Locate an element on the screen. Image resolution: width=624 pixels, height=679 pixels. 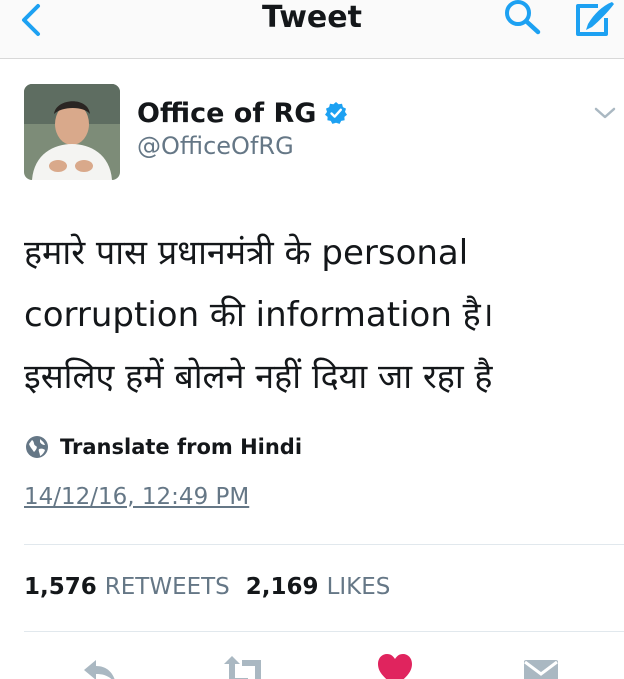
tweet-line-2: corruption की information है। is located at coordinates (259, 315).